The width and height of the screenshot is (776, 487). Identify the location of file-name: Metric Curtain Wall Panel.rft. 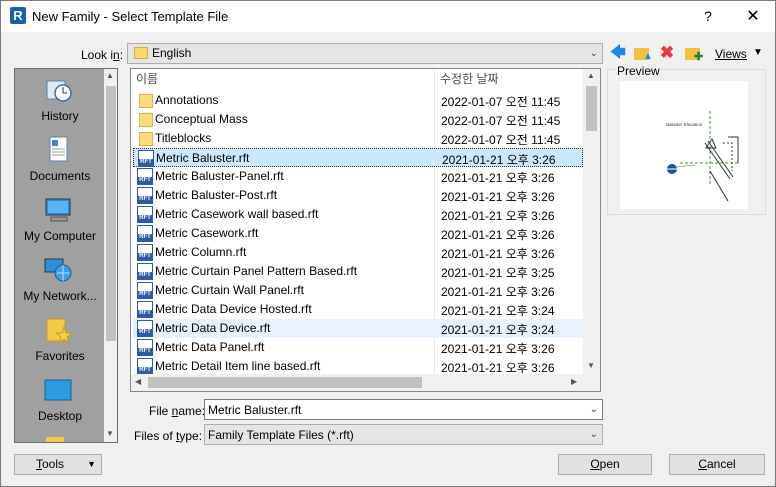
(229, 290).